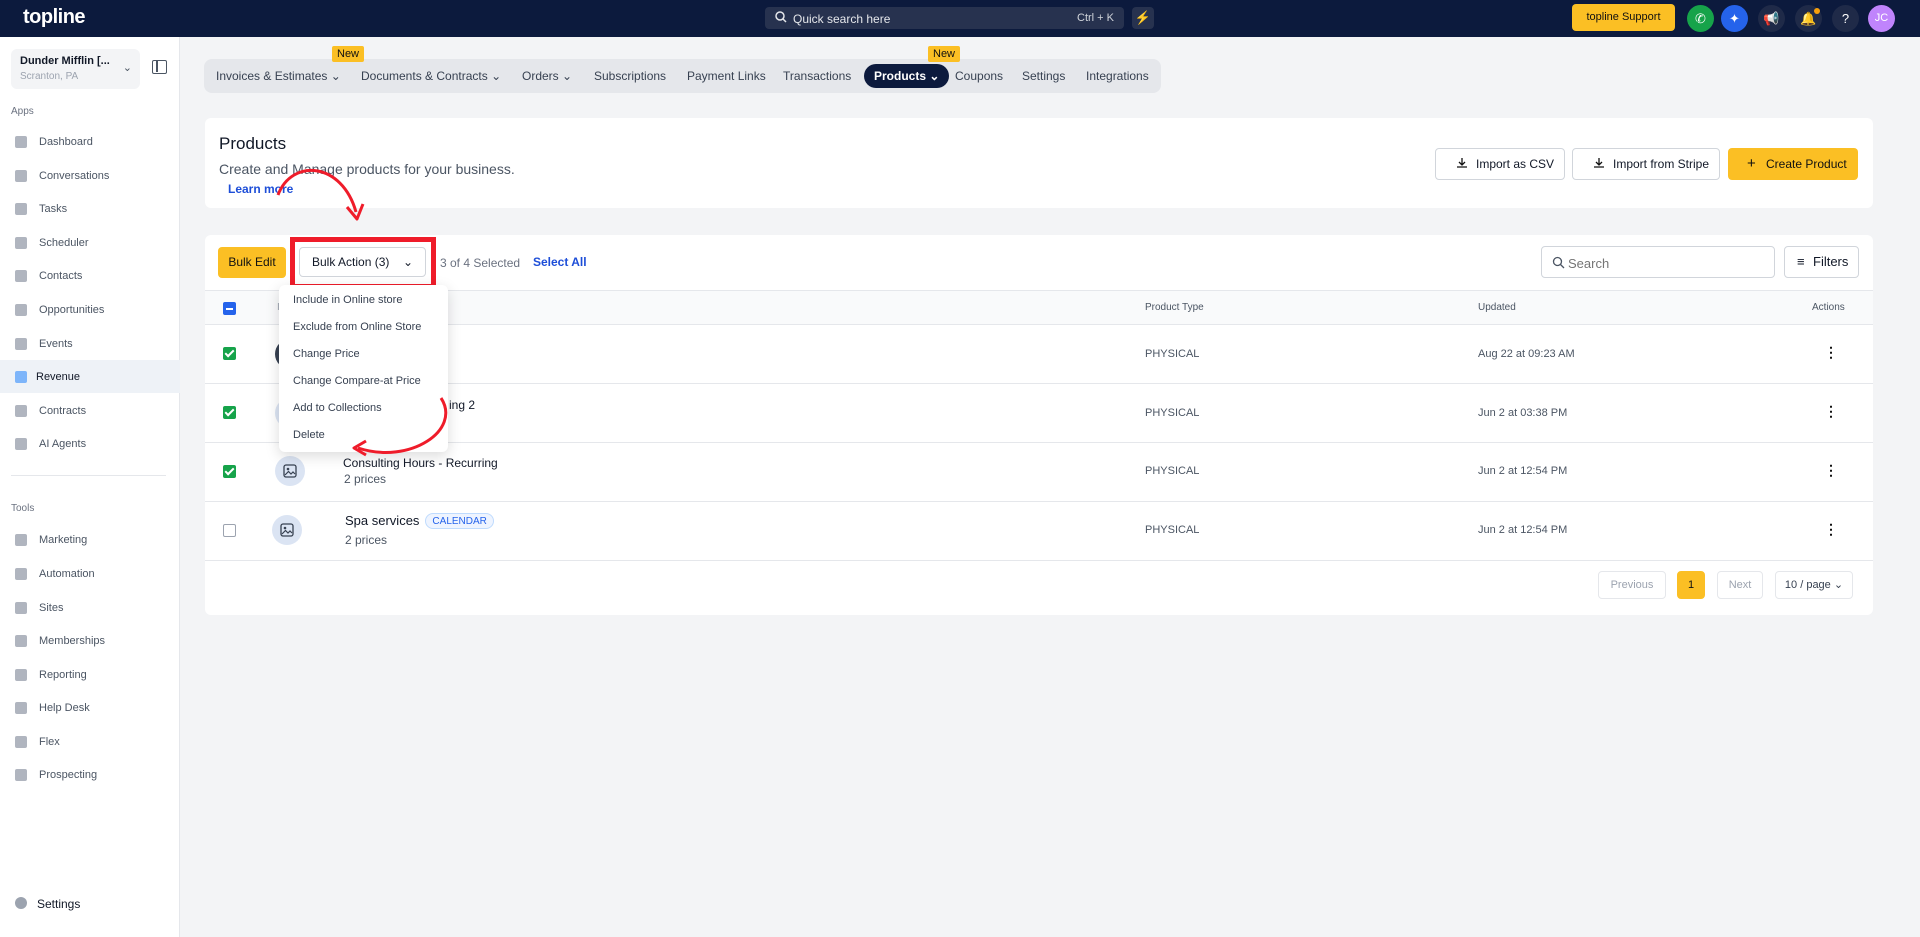 This screenshot has height=937, width=1920. Describe the element at coordinates (1632, 585) in the screenshot. I see `previous-page-button: Previous` at that location.